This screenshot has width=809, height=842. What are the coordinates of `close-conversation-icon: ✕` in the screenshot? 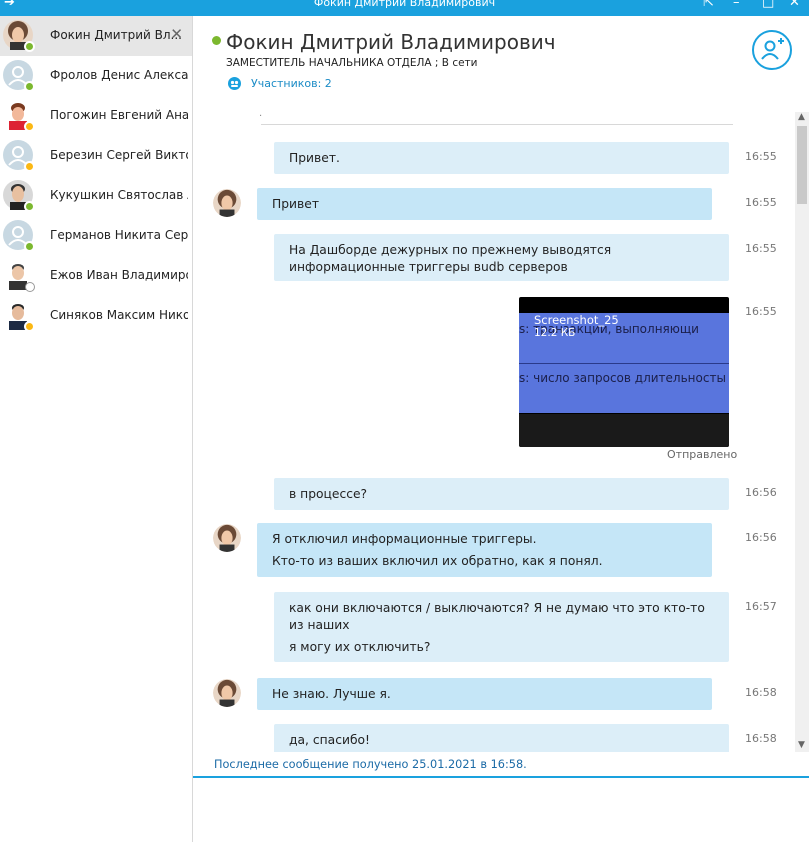 It's located at (176, 34).